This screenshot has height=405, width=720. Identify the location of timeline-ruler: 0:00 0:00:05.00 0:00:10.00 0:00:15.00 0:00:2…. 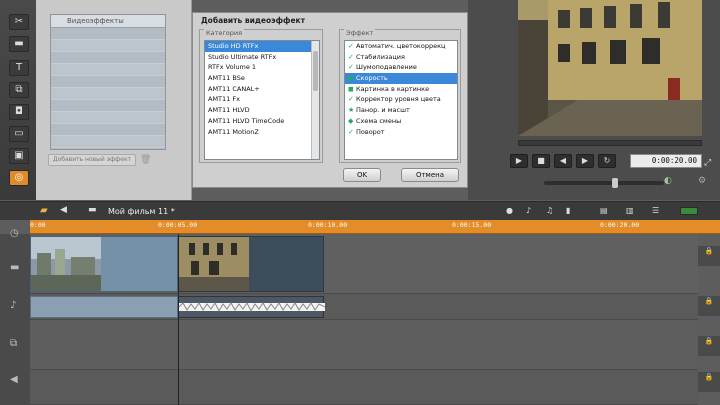
(375, 227).